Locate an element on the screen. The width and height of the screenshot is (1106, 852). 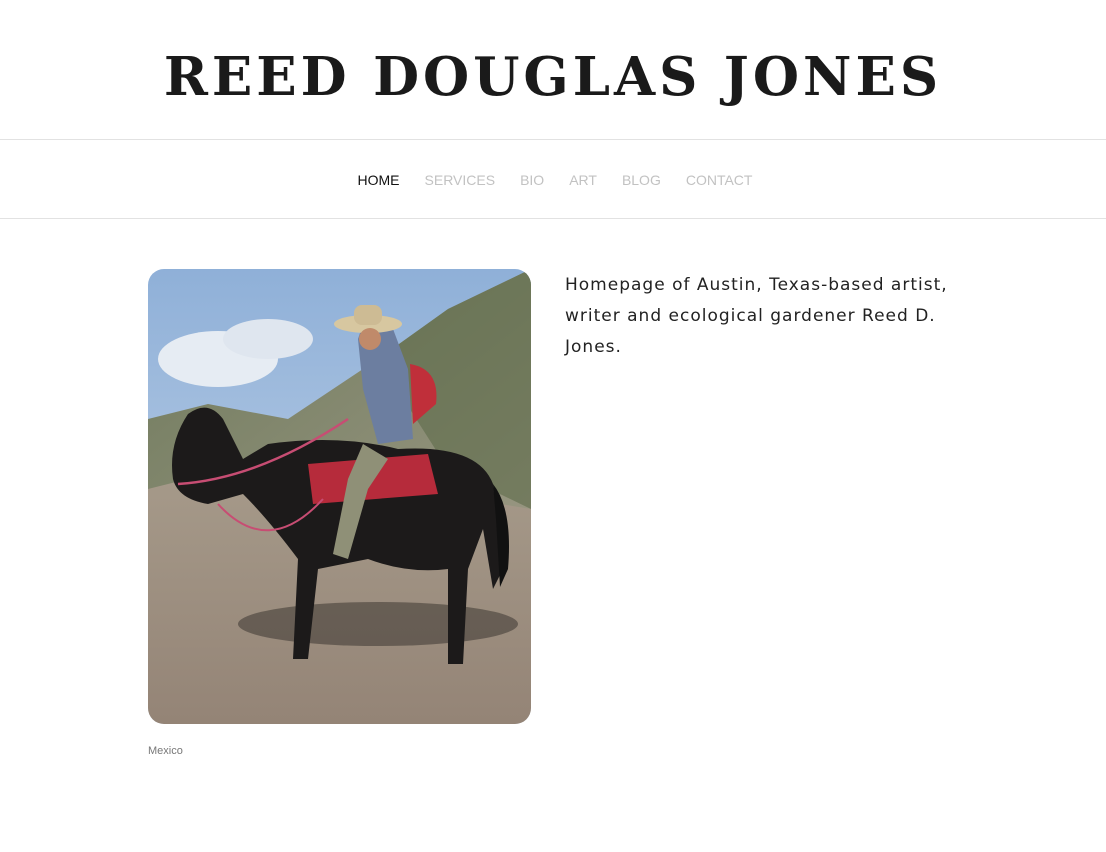
main-nav: HOME SERVICES BIO ART BLOG CONTACT is located at coordinates (553, 180).